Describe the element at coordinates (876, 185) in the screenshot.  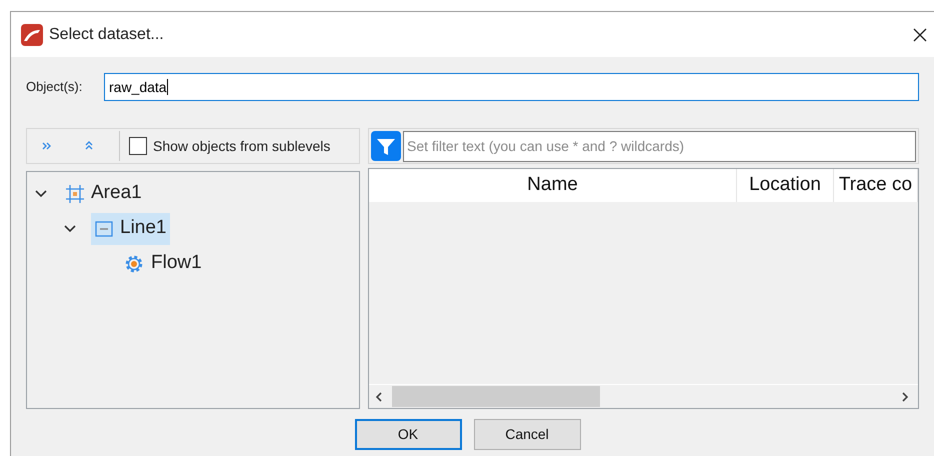
I see `column-header: Trace co` at that location.